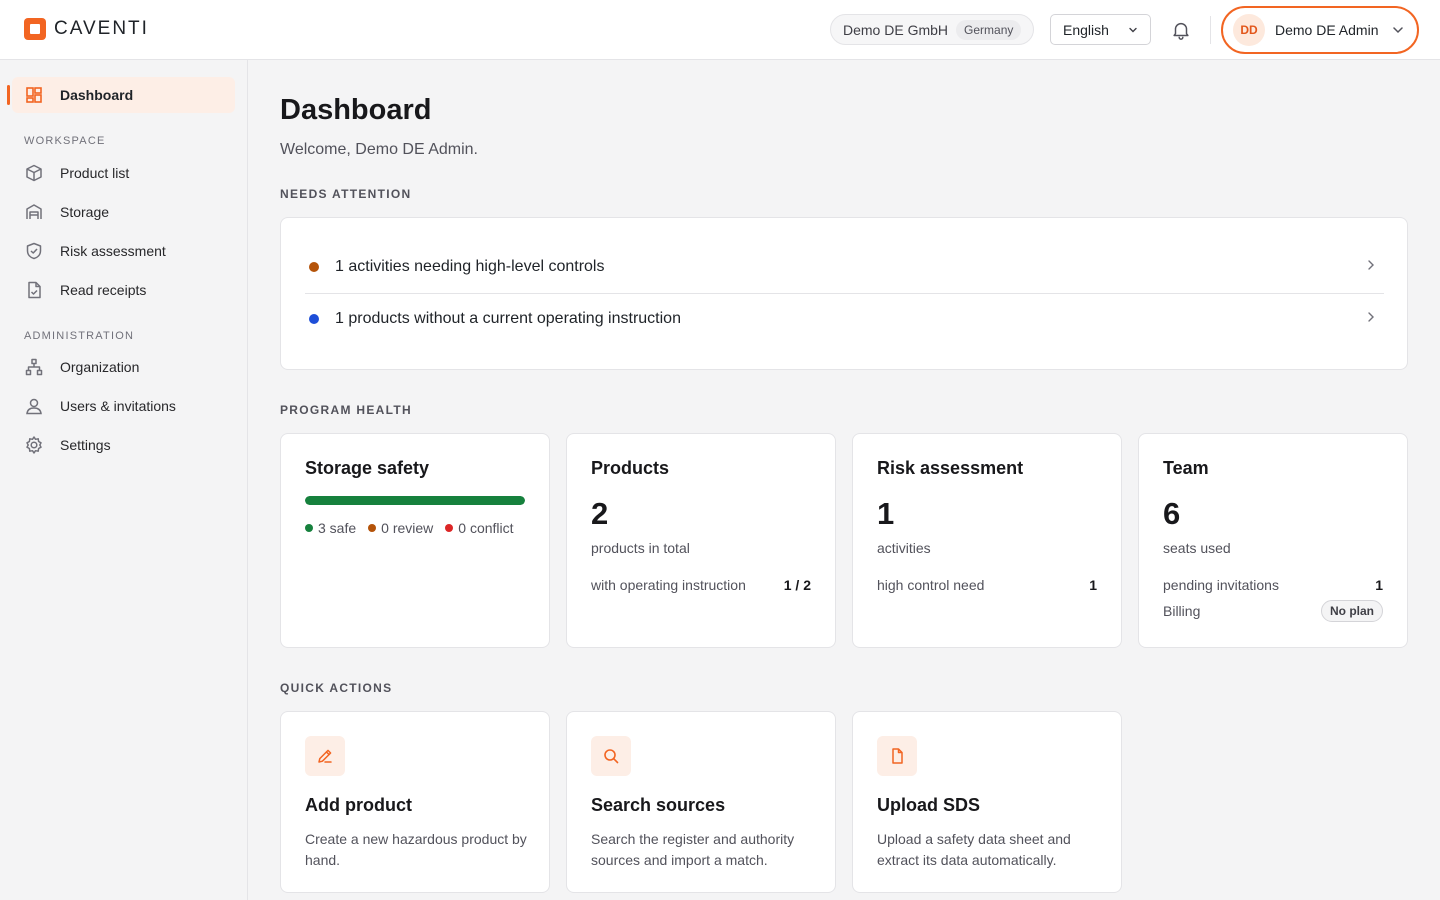 This screenshot has width=1440, height=900. What do you see at coordinates (123, 445) in the screenshot?
I see `sidebar-item-settings: Settings` at bounding box center [123, 445].